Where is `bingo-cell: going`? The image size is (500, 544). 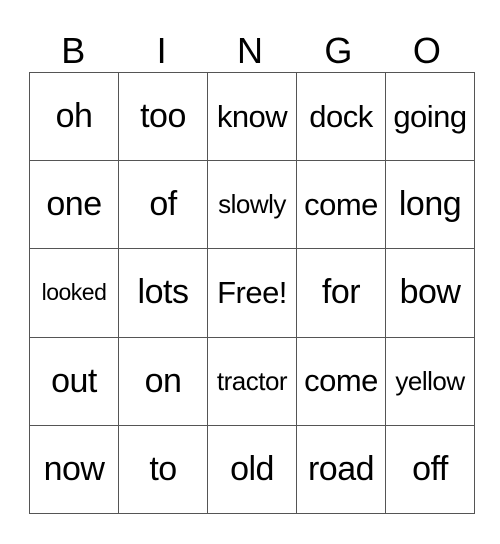
bingo-cell: going is located at coordinates (430, 116).